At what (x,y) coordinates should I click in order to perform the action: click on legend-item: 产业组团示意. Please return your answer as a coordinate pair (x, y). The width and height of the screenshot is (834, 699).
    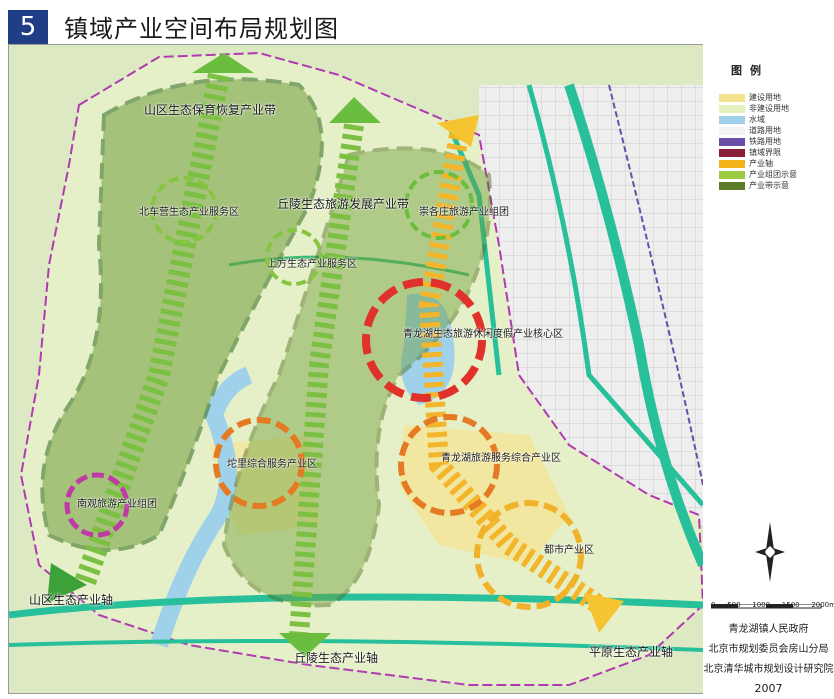
    Looking at the image, I should click on (758, 174).